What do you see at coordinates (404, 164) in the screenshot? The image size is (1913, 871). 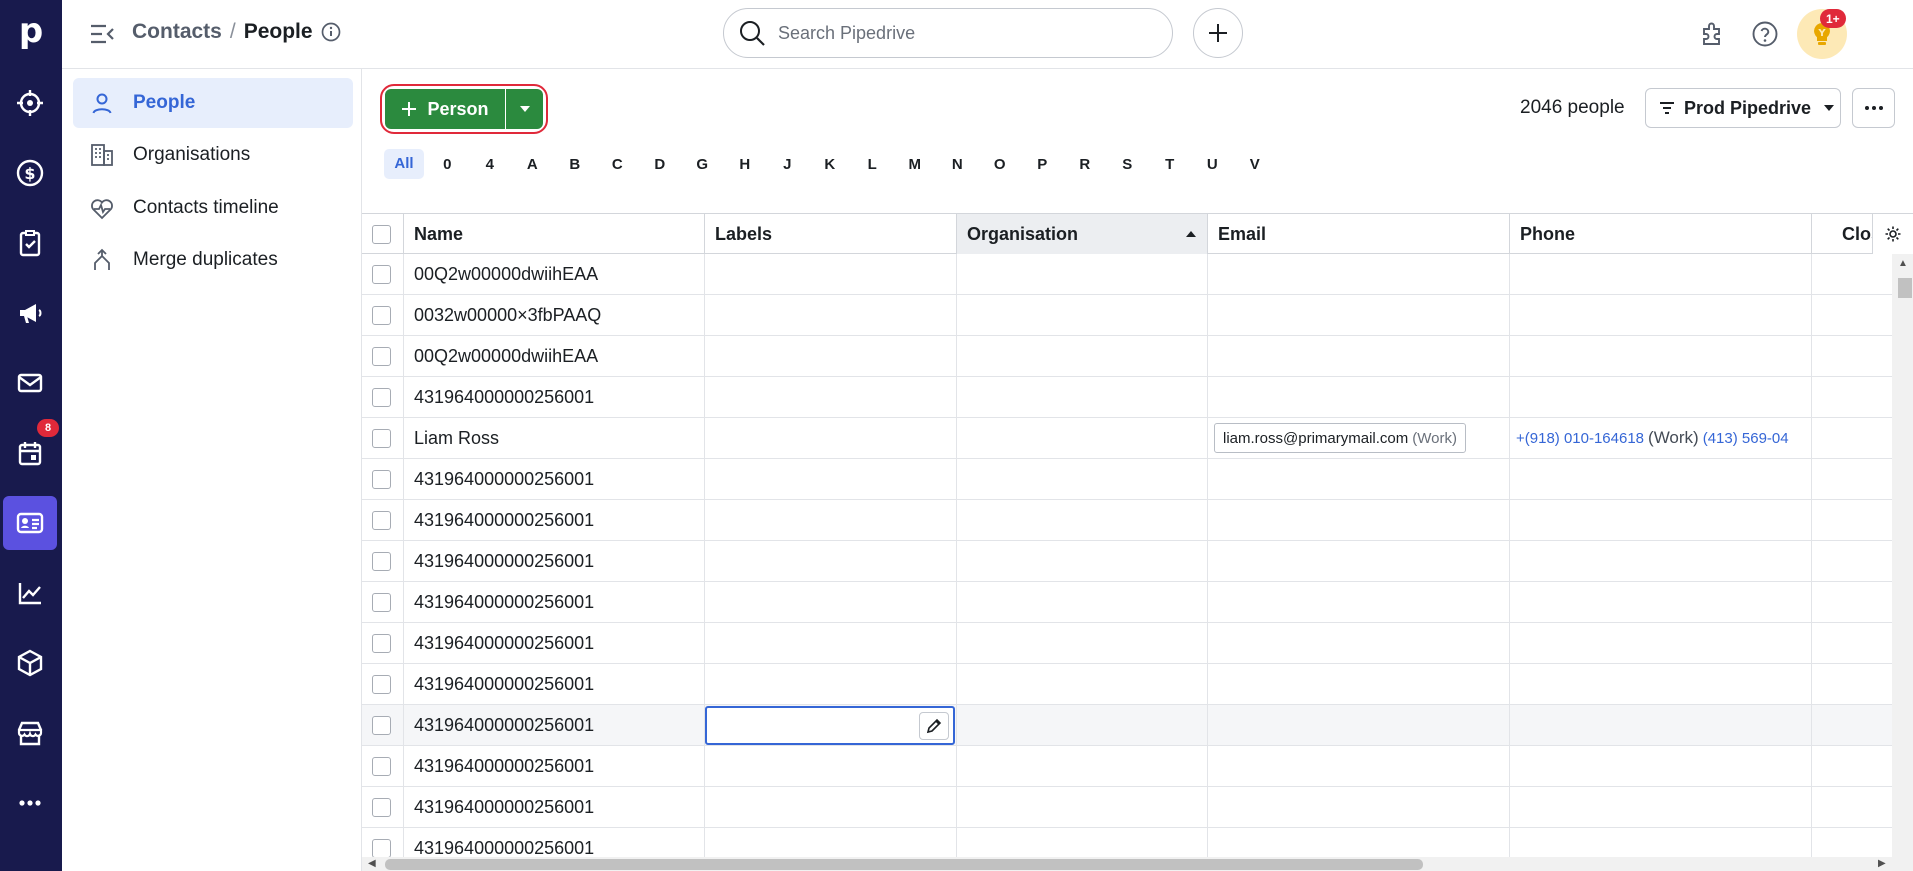 I see `alphabet-filter-all: All` at bounding box center [404, 164].